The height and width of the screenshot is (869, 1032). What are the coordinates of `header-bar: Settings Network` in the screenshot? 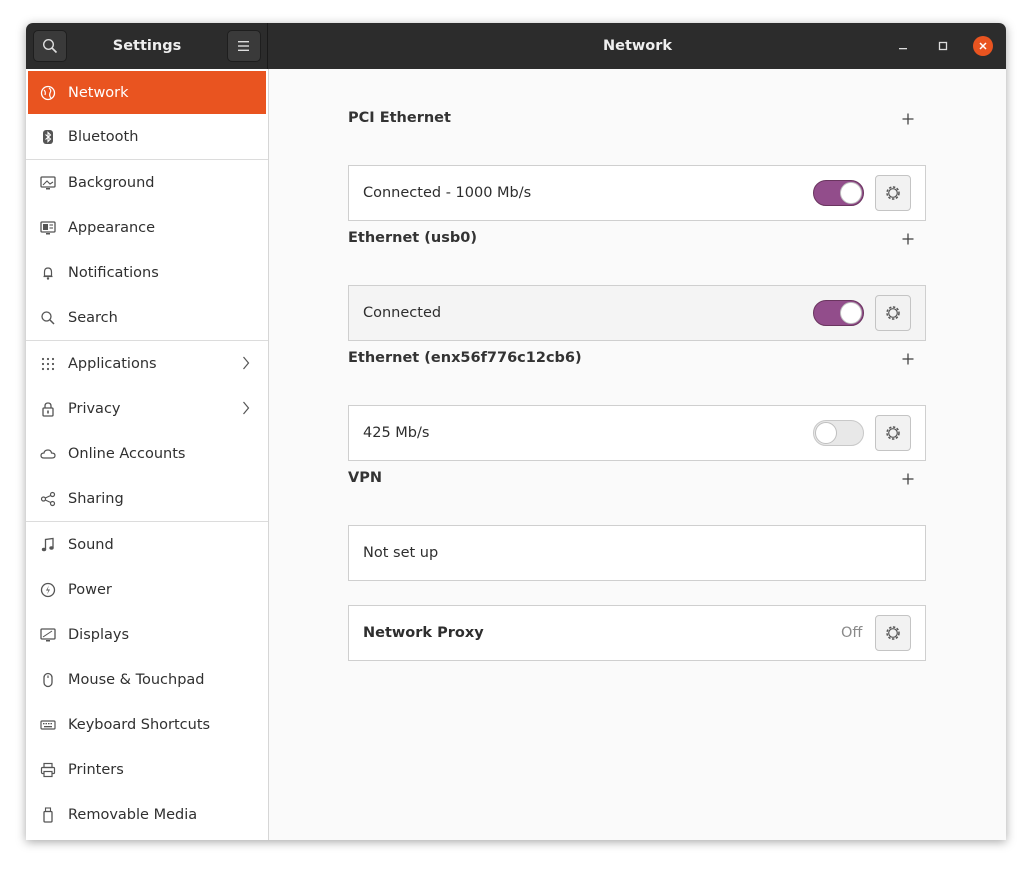 It's located at (516, 46).